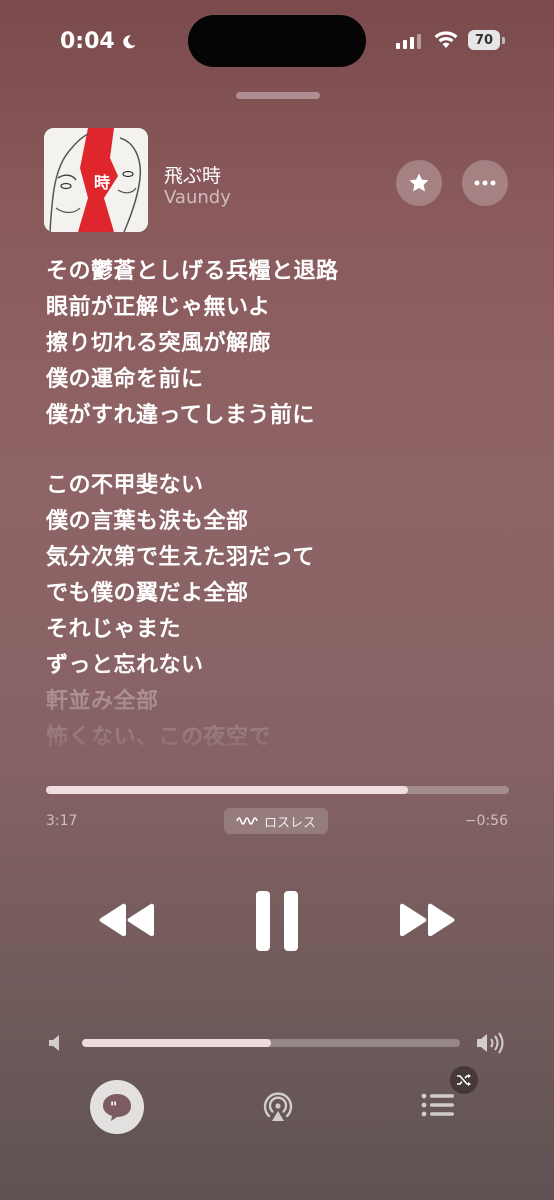  I want to click on airplay-button, so click(278, 1107).